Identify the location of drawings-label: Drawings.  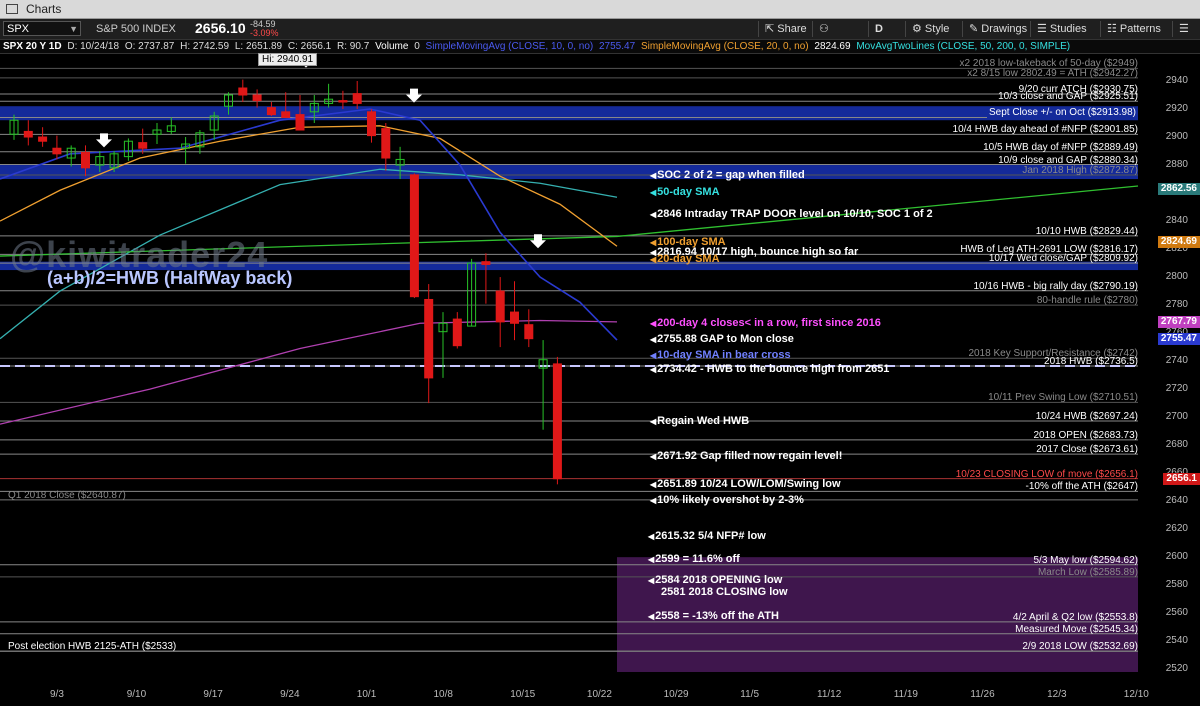
(1004, 29).